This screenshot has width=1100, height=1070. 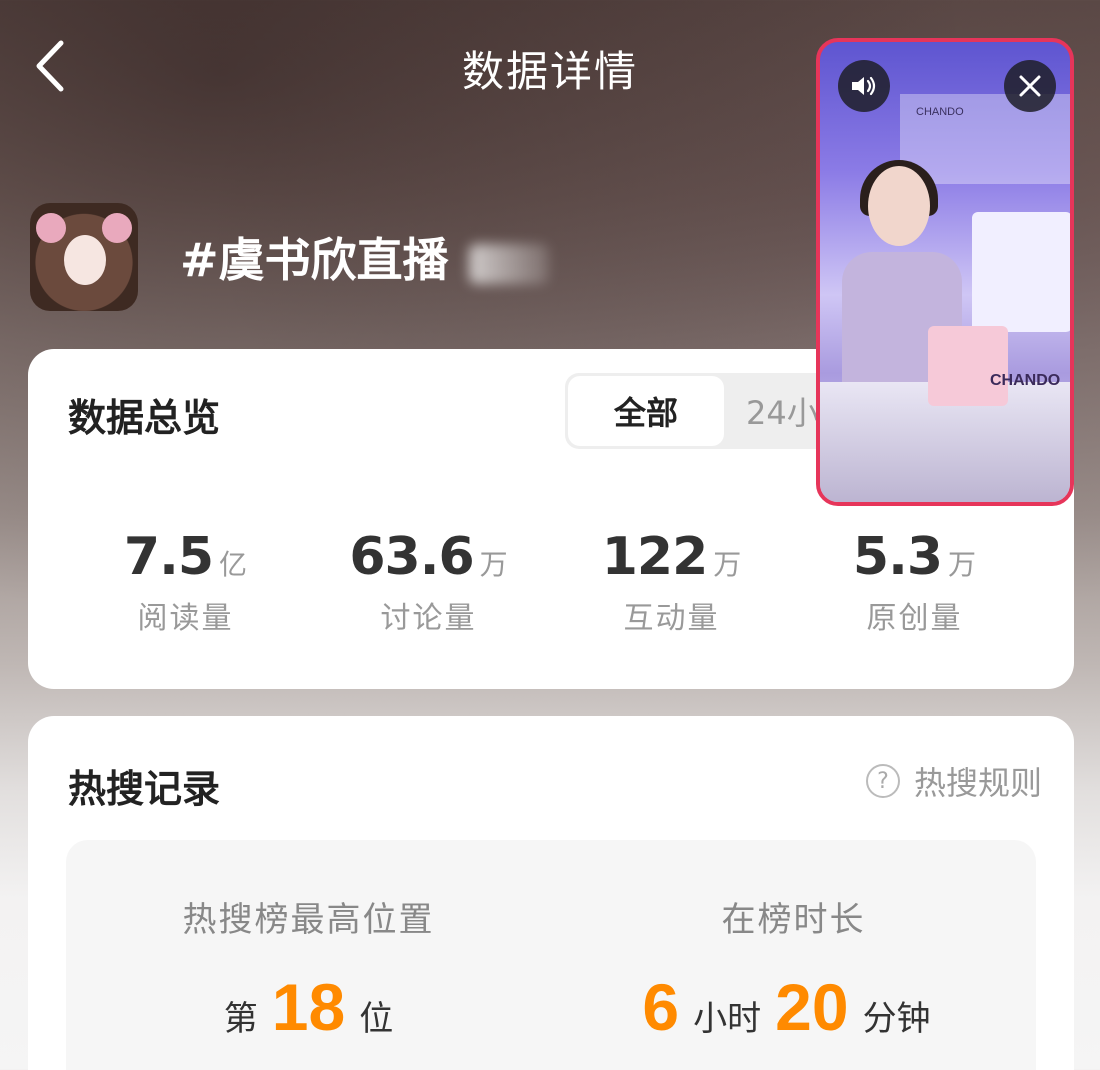 What do you see at coordinates (914, 618) in the screenshot?
I see `stat-label: 原创量` at bounding box center [914, 618].